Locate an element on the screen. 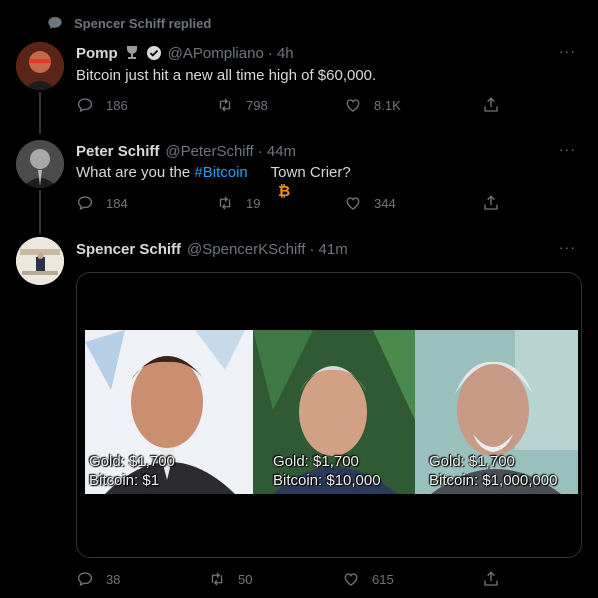 The width and height of the screenshot is (598, 598). reply-count: 184 is located at coordinates (117, 203).